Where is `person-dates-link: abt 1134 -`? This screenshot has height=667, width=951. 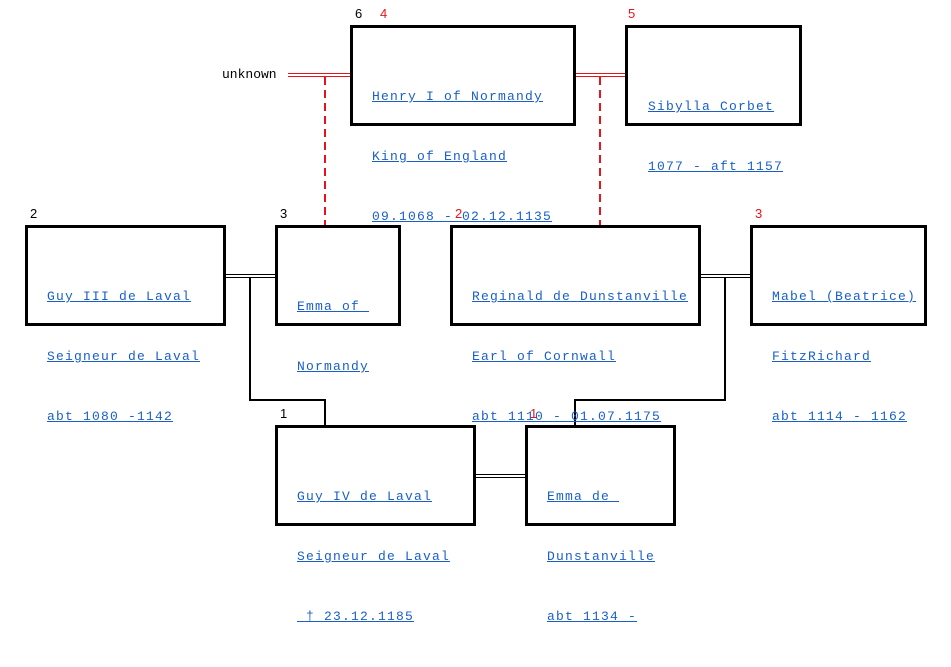
person-dates-link: abt 1134 - is located at coordinates (592, 617).